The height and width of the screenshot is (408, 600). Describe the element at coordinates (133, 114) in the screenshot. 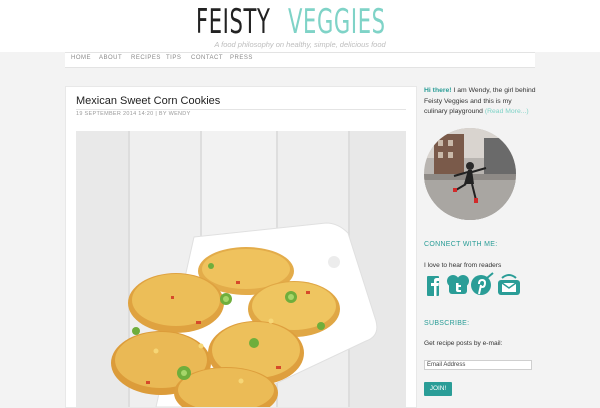

I see `post-meta: 19 SEPTEMBER 2014 14:20 | BY WENDY` at that location.